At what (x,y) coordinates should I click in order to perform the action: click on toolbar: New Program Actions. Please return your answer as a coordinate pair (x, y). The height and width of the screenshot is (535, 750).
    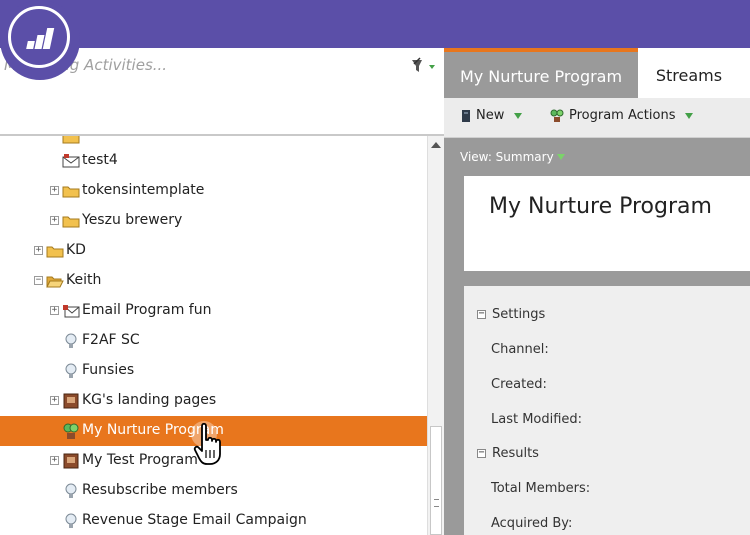
    Looking at the image, I should click on (597, 118).